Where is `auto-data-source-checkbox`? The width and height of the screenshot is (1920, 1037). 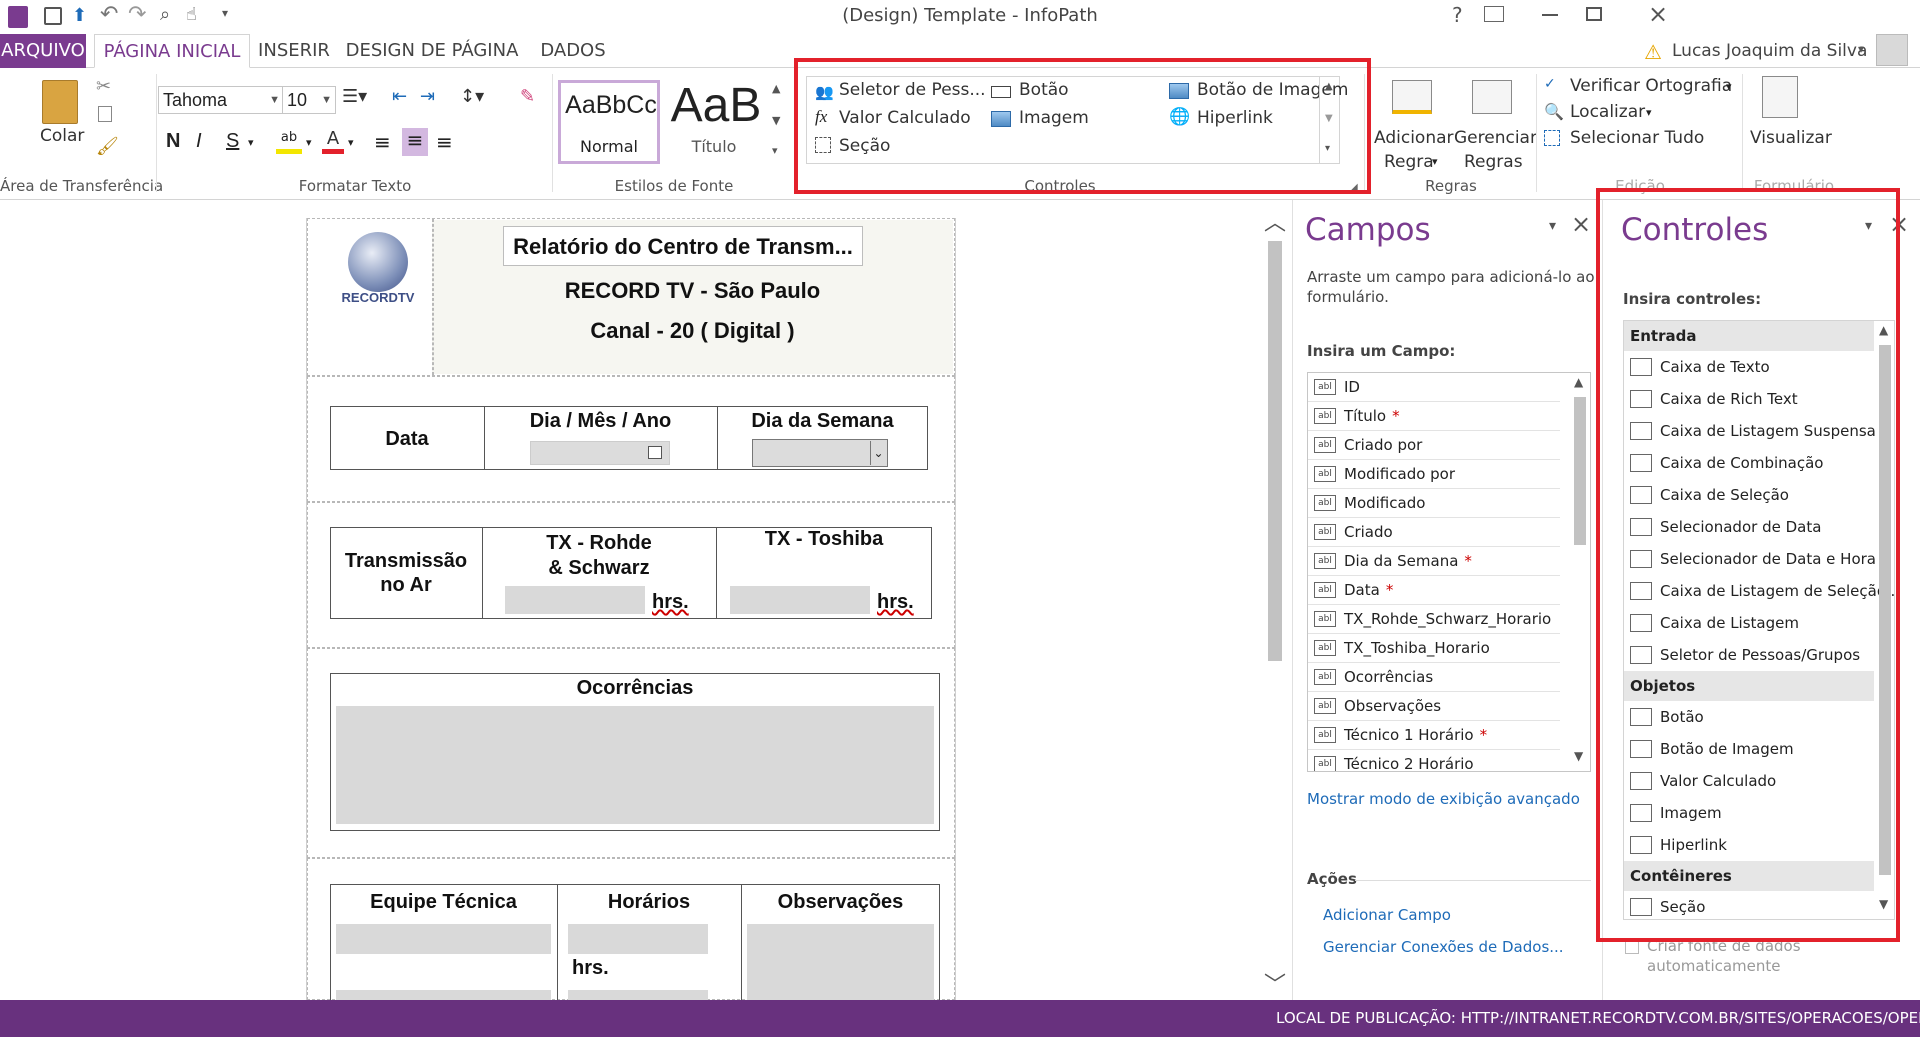
auto-data-source-checkbox is located at coordinates (1632, 947).